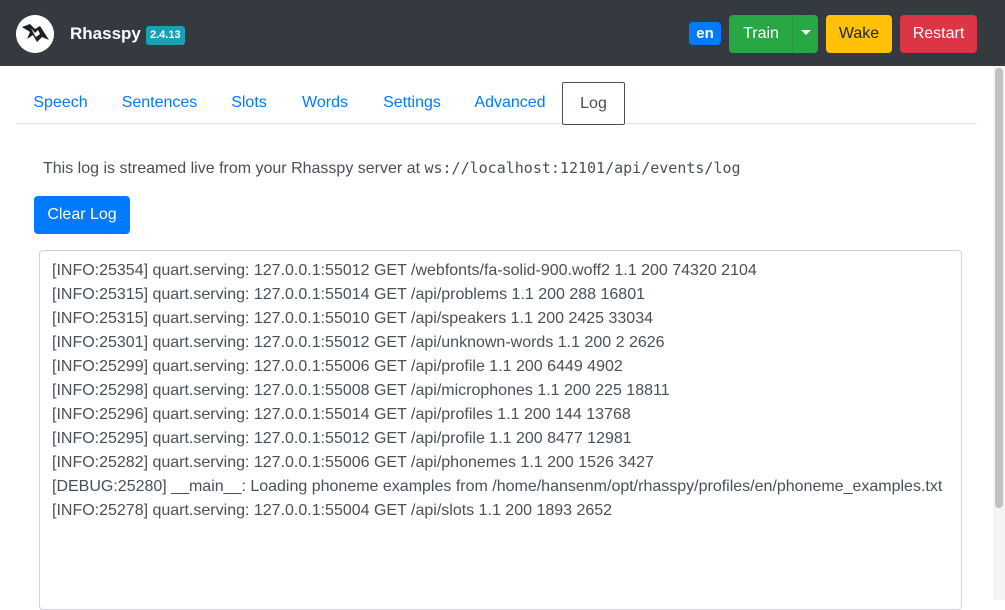 Image resolution: width=1005 pixels, height=610 pixels. I want to click on tab-slots: Slots, so click(249, 103).